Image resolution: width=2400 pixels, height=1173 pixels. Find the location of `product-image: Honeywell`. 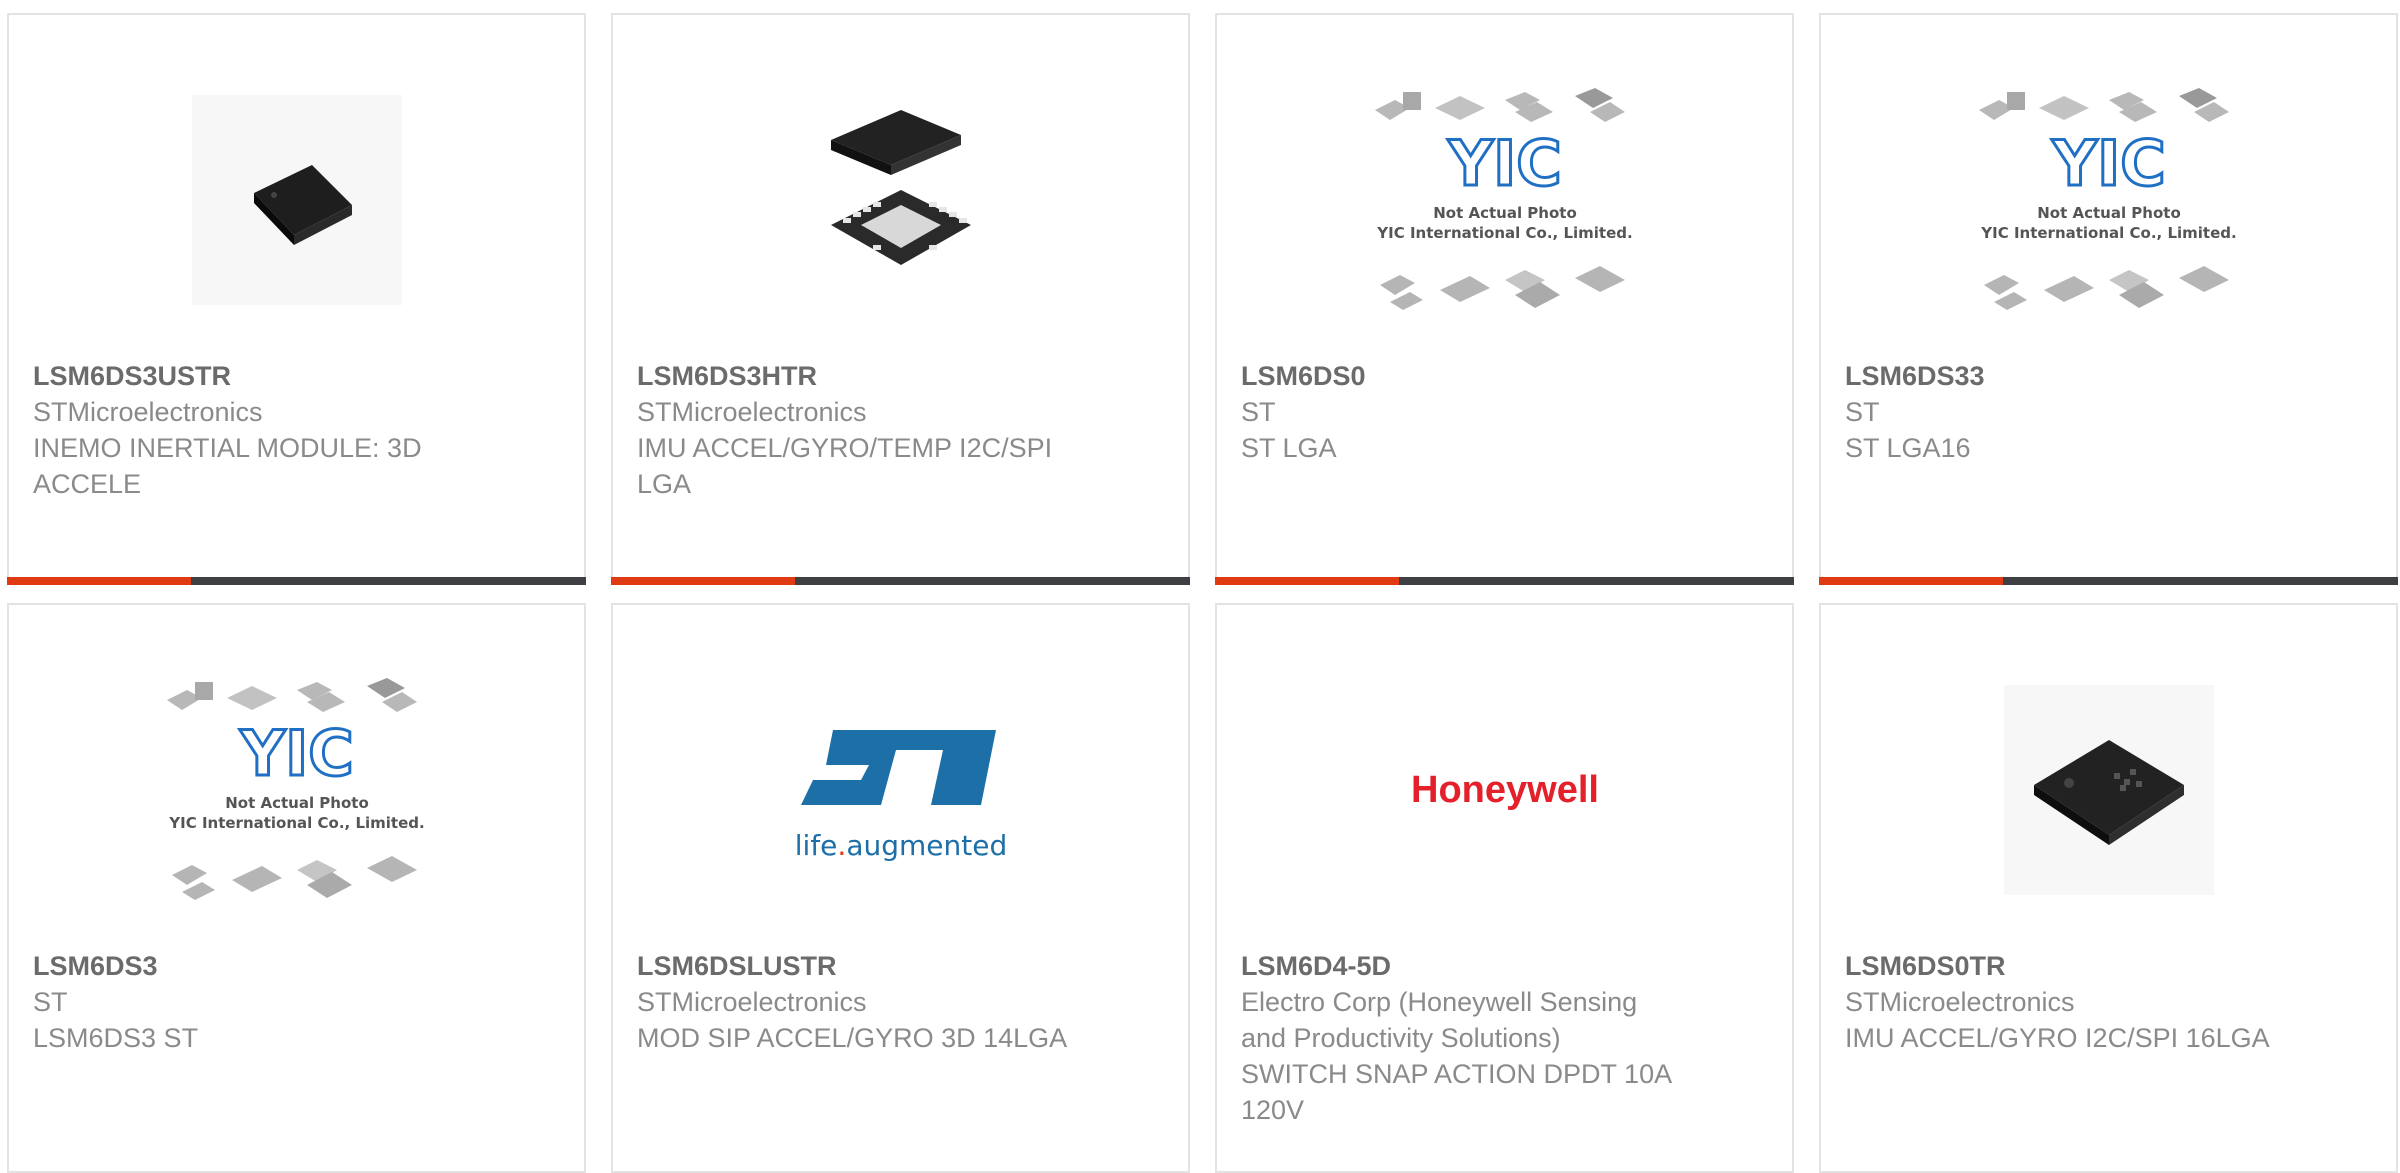

product-image: Honeywell is located at coordinates (1504, 790).